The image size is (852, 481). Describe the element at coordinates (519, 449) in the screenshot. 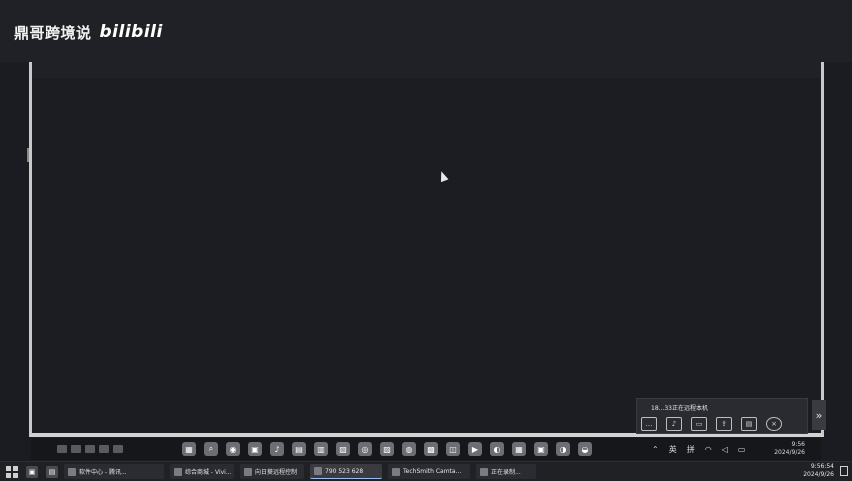

I see `app-icon: ▦` at that location.